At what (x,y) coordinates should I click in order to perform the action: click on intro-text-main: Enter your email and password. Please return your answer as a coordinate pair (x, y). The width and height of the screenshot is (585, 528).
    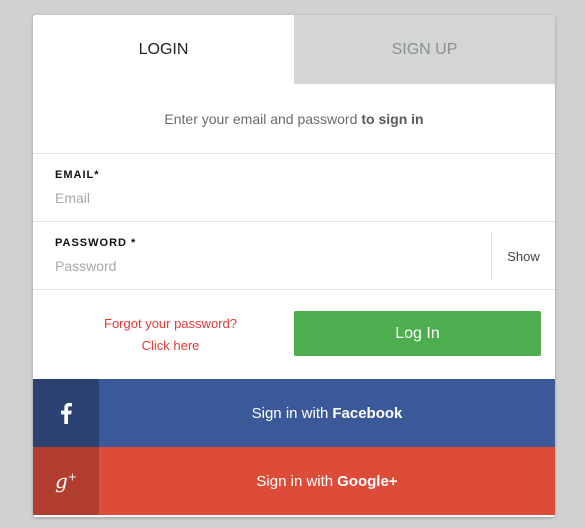
    Looking at the image, I should click on (261, 118).